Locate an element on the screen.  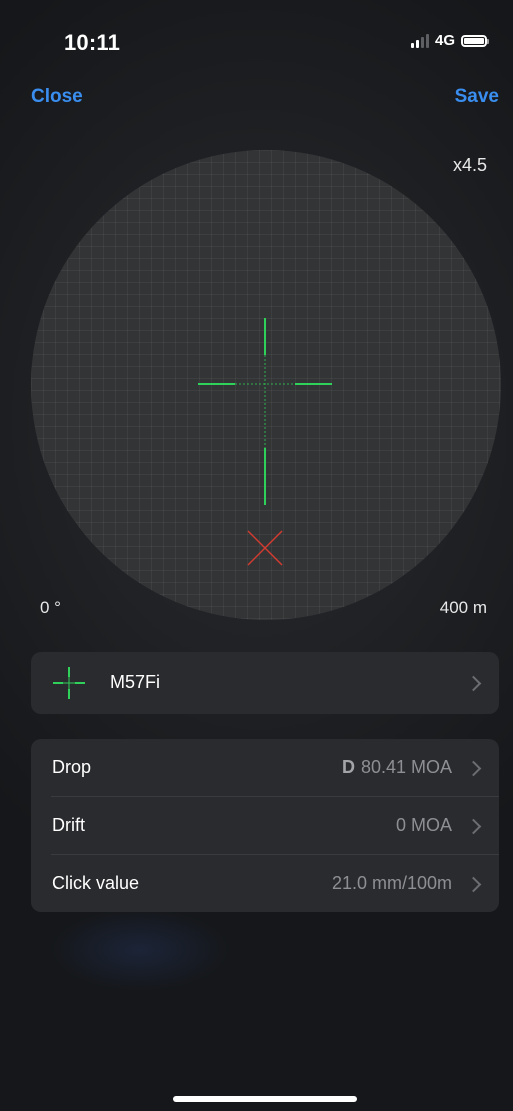
setting-row-drop: Drop D 80.41 MOA is located at coordinates (265, 767).